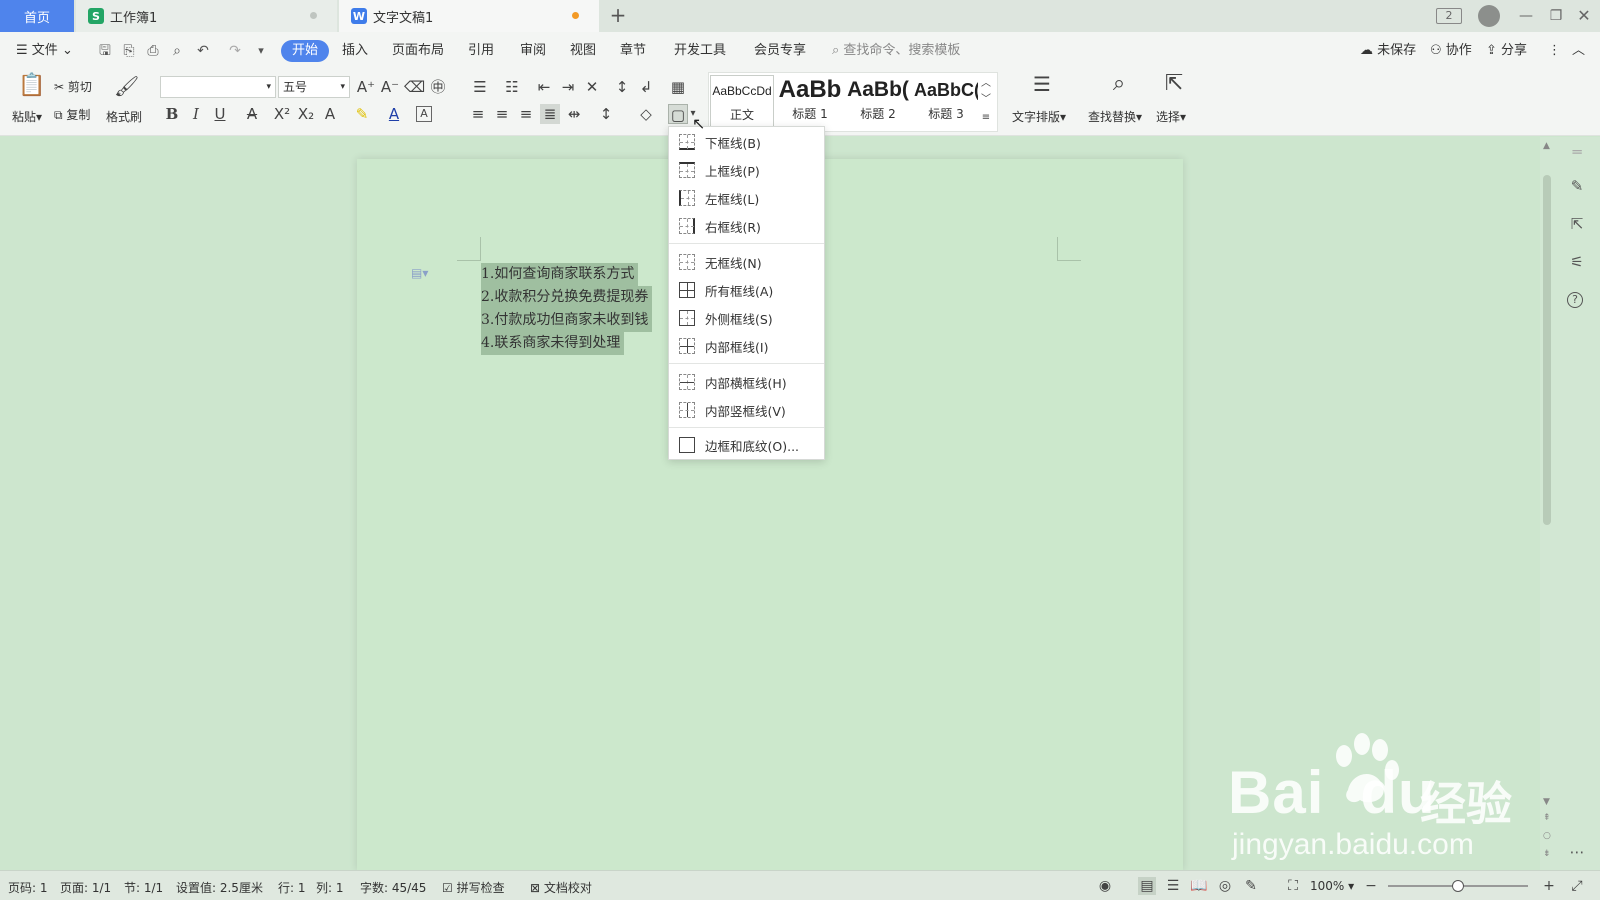 The height and width of the screenshot is (900, 1600). What do you see at coordinates (306, 114) in the screenshot?
I see `subscript-icon: X₂` at bounding box center [306, 114].